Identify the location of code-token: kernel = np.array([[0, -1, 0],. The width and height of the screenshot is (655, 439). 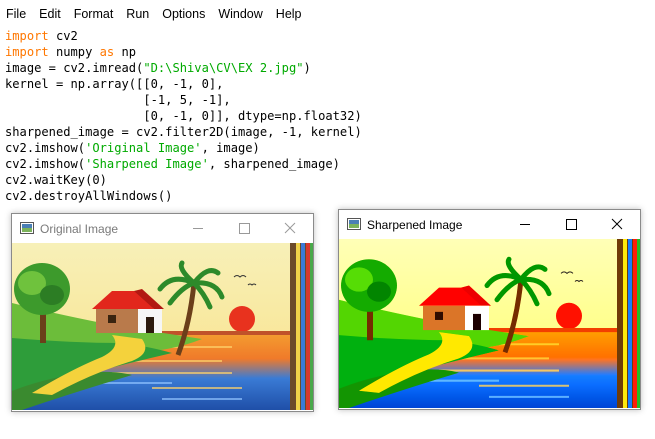
(114, 84).